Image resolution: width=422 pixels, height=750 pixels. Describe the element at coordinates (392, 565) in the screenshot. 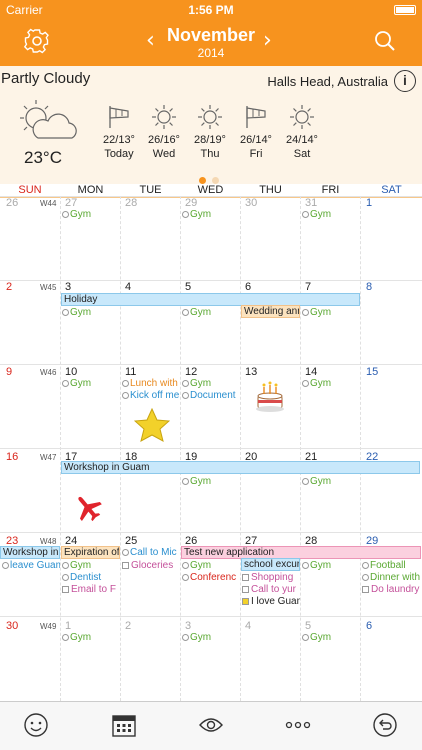

I see `event-football: Football` at that location.